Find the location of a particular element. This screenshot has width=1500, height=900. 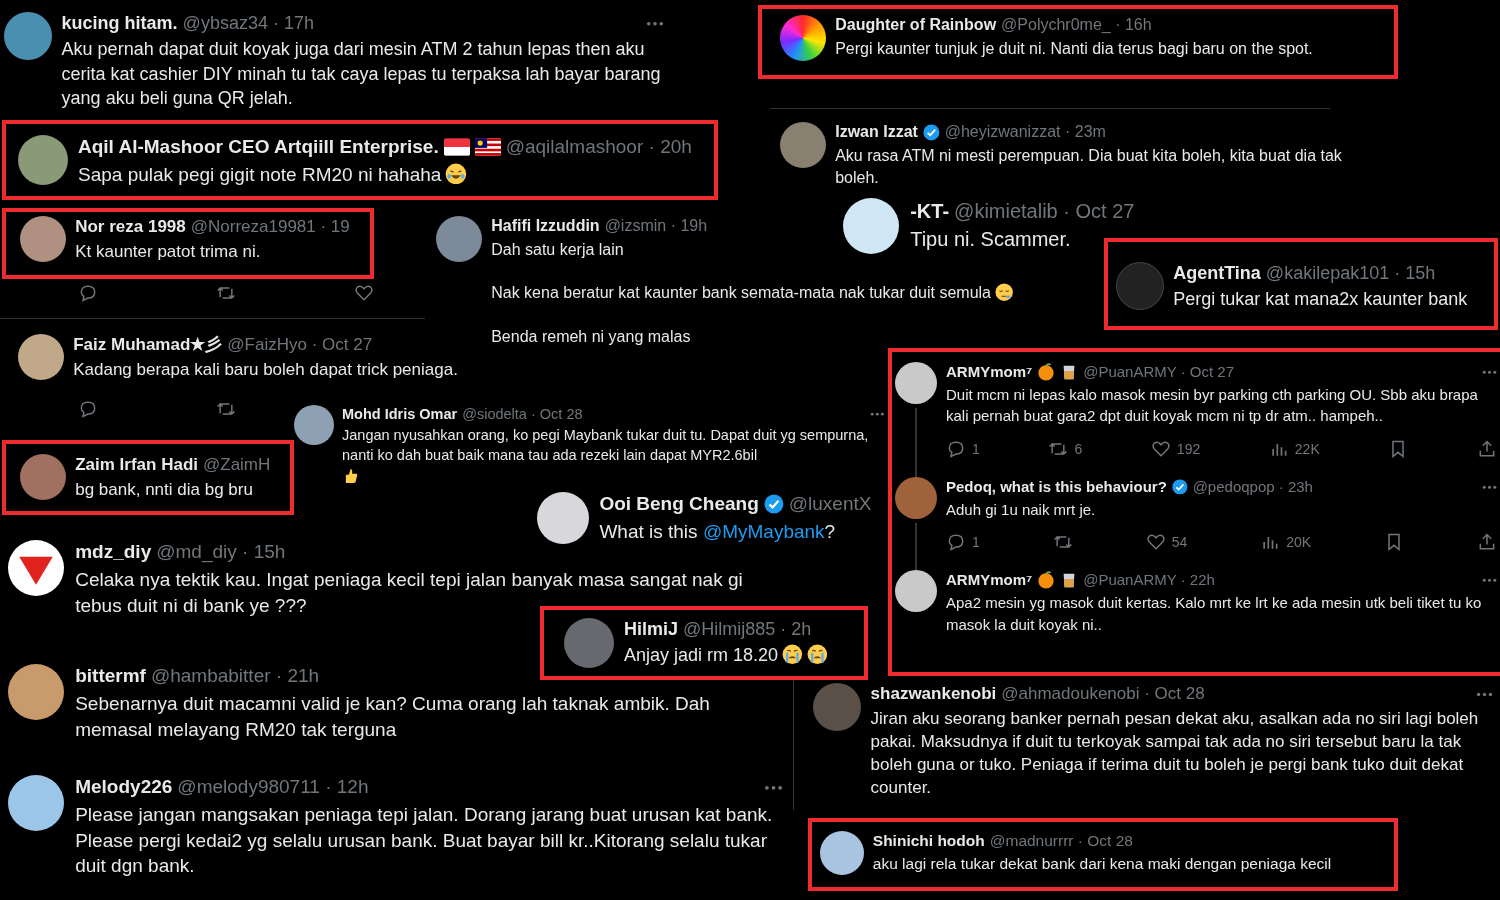

author-name: Hafifi Izzuddin is located at coordinates (545, 226).